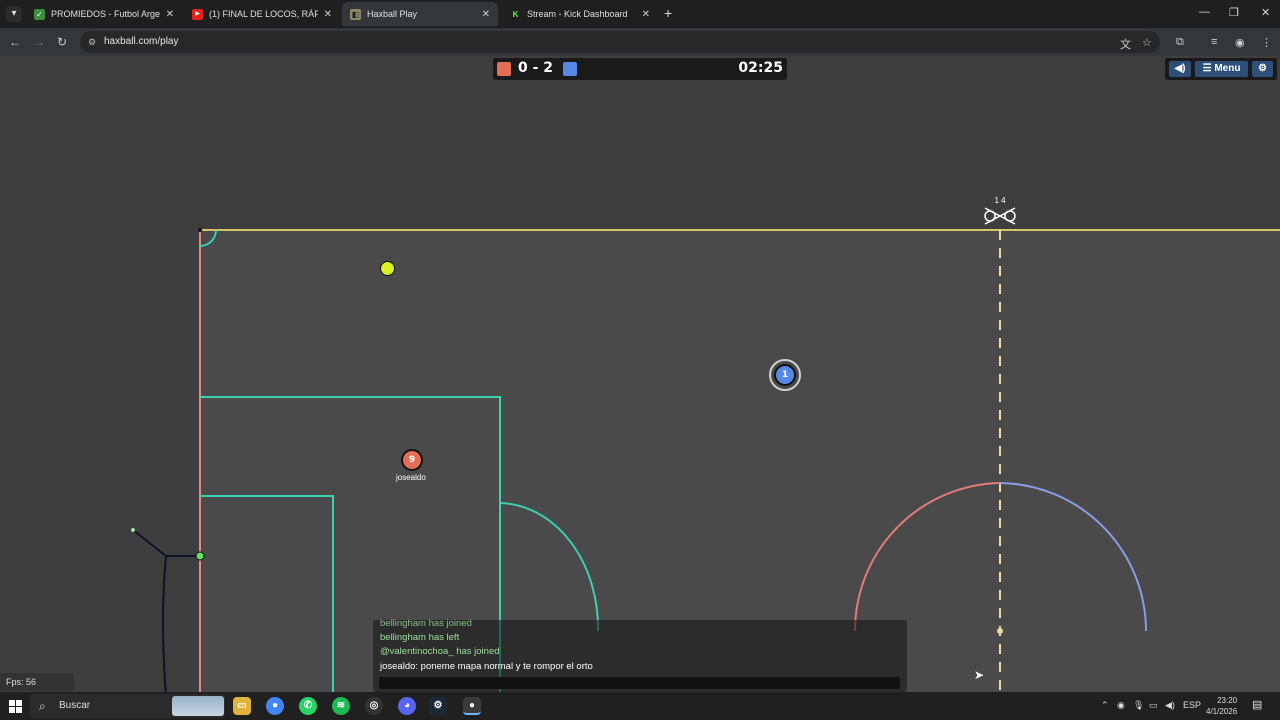  Describe the element at coordinates (1221, 706) in the screenshot. I see `taskbar-clock: 23:20 4/1/2026` at that location.